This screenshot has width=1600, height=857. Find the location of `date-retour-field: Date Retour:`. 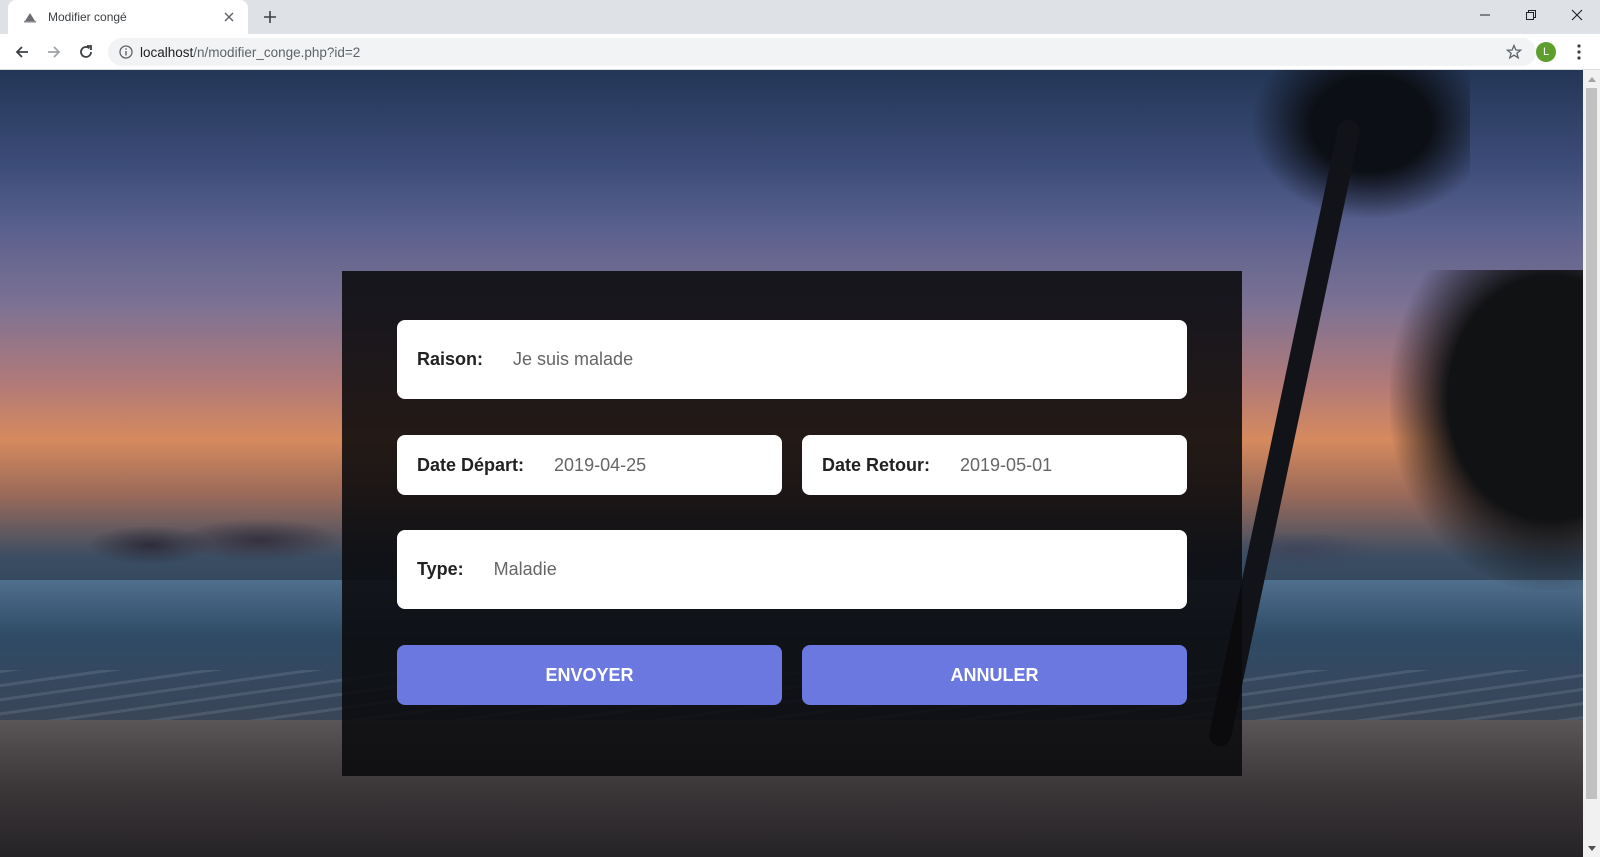

date-retour-field: Date Retour: is located at coordinates (997, 465).